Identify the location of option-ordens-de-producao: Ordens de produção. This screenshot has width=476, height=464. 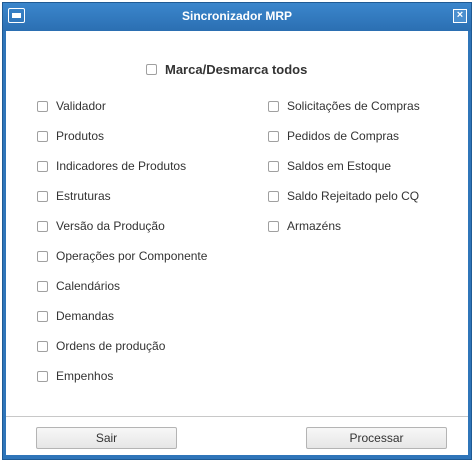
(122, 346).